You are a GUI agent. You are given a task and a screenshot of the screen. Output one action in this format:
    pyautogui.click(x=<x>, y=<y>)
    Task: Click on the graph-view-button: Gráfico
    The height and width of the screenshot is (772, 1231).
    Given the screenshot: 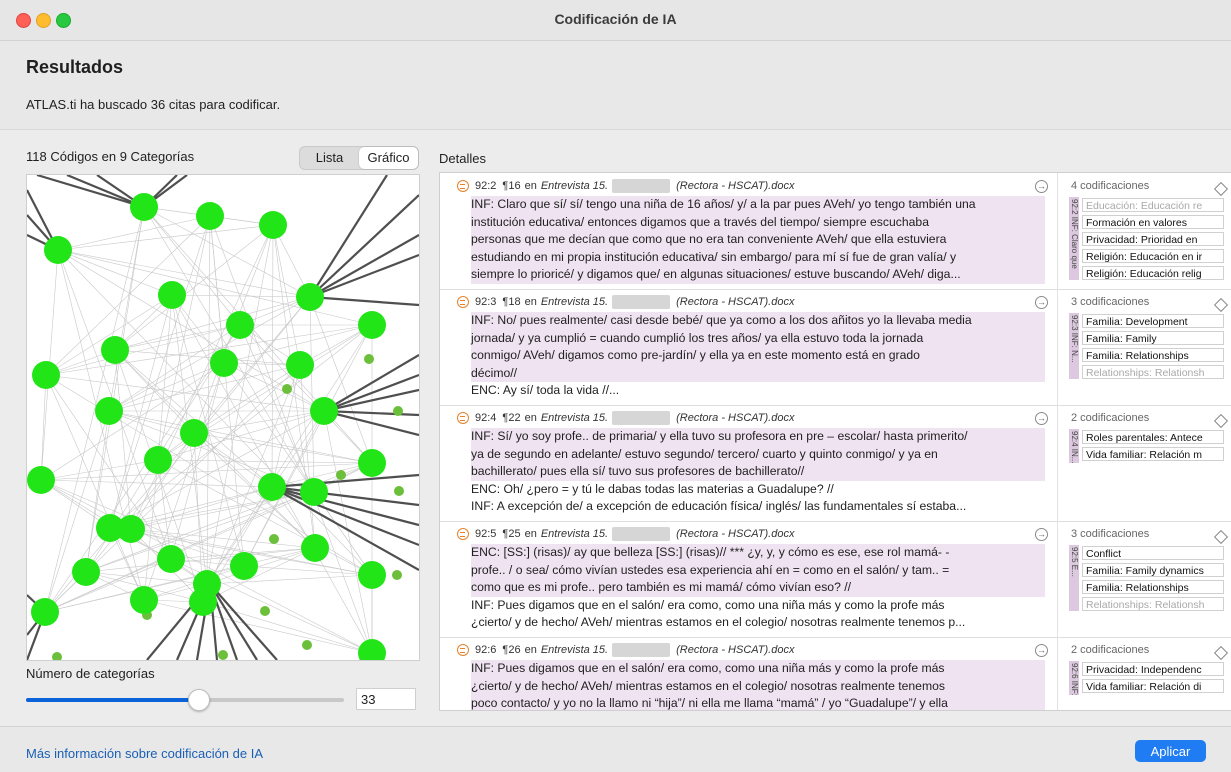 What is the action you would take?
    pyautogui.click(x=388, y=158)
    